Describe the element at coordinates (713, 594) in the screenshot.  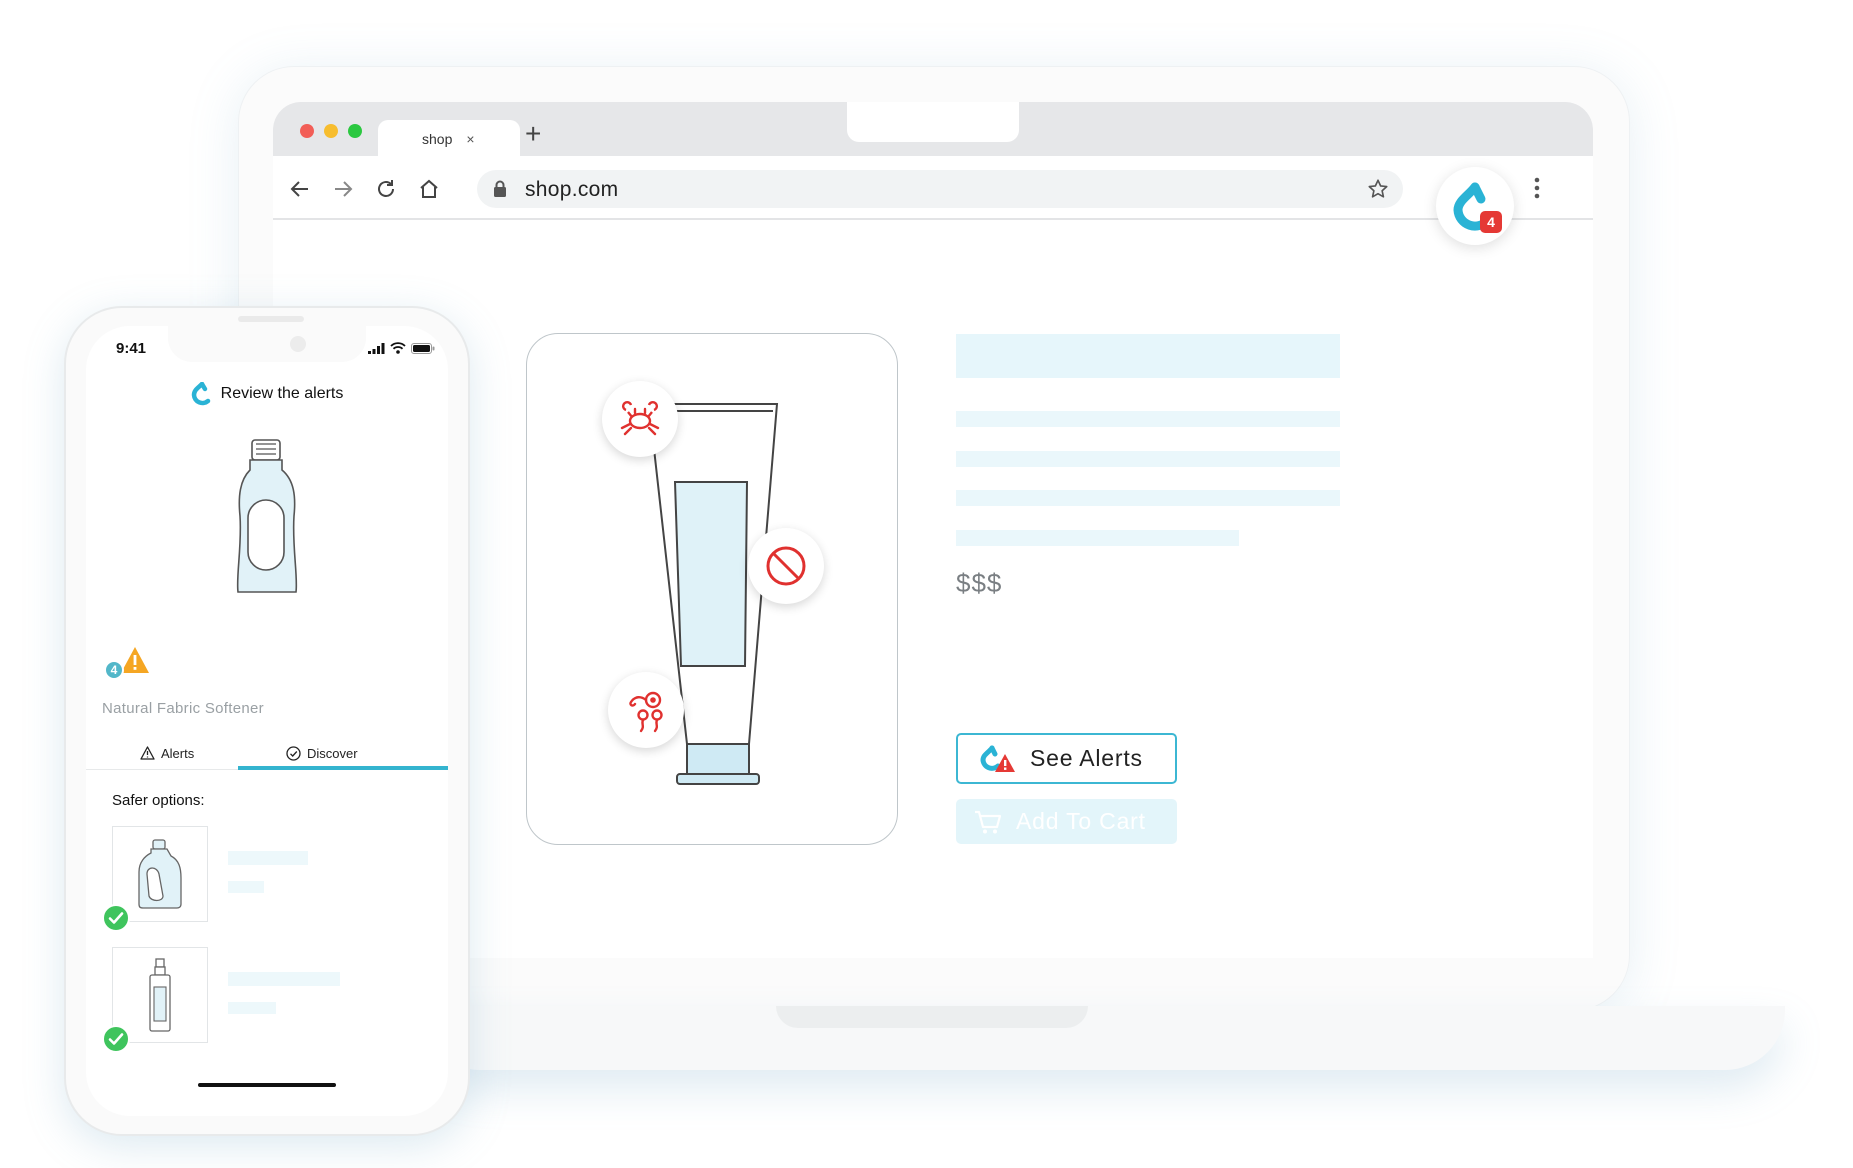
I see `product-tube-illustration` at that location.